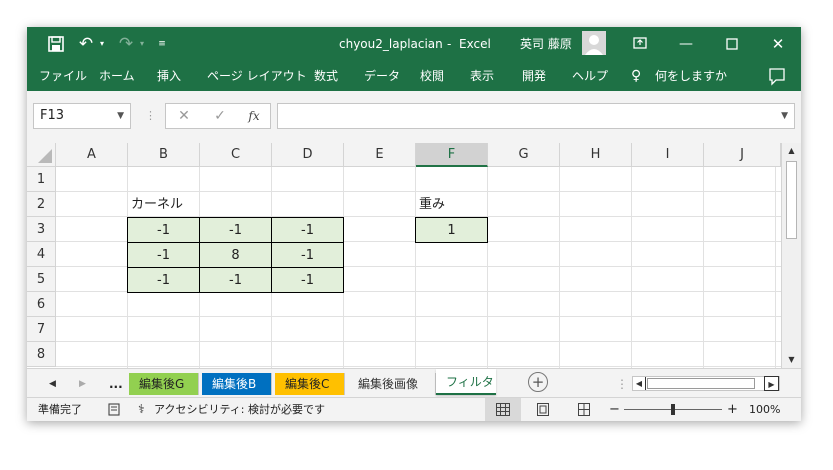 The width and height of the screenshot is (833, 470). What do you see at coordinates (701, 383) in the screenshot?
I see `h-scroll-thumb` at bounding box center [701, 383].